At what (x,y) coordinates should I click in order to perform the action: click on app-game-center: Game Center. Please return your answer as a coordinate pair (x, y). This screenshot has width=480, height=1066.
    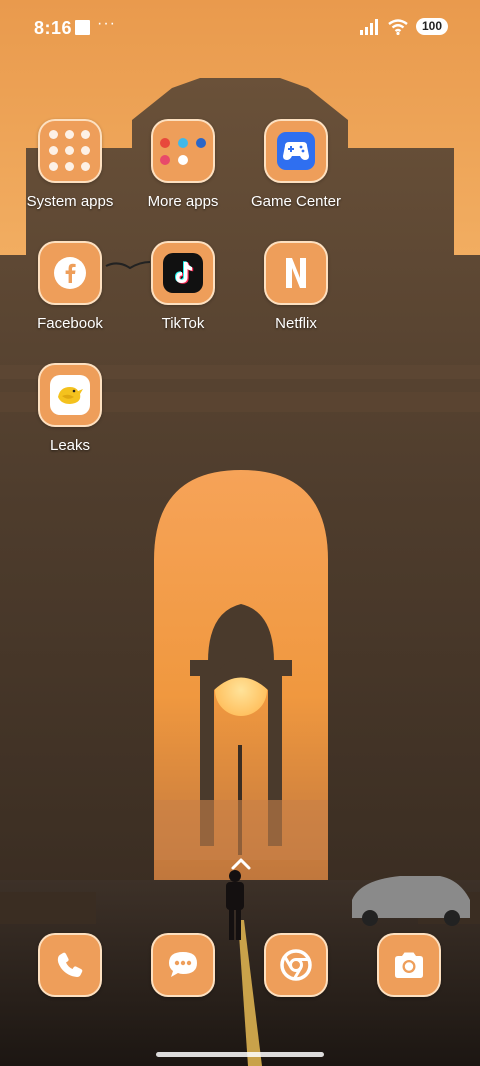
    Looking at the image, I should click on (296, 164).